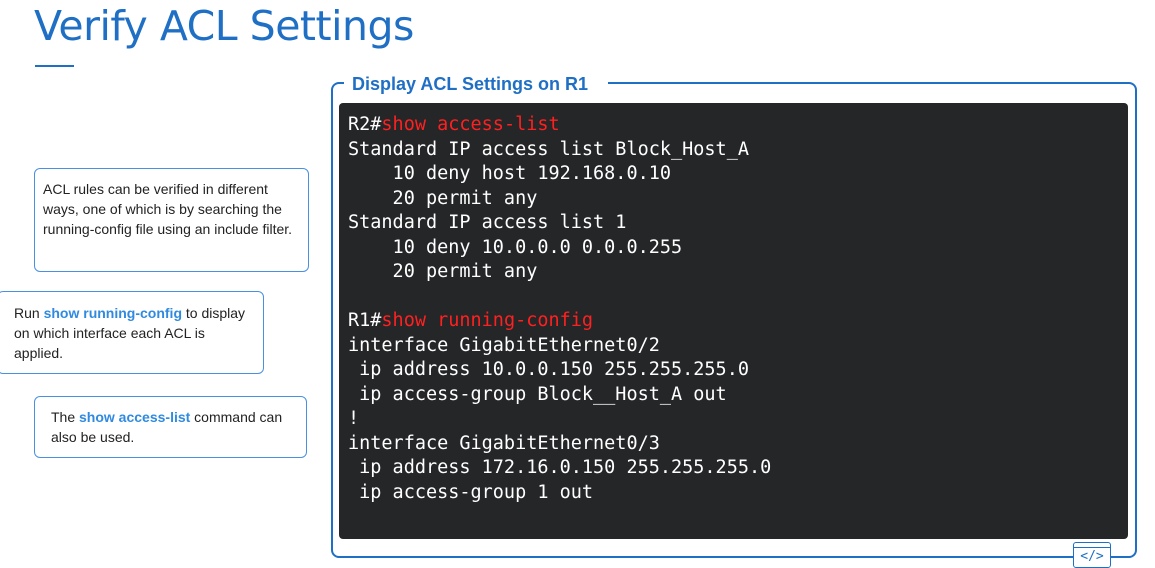  I want to click on terminal-output-line: interface GigabitEthernet0/2, so click(504, 345).